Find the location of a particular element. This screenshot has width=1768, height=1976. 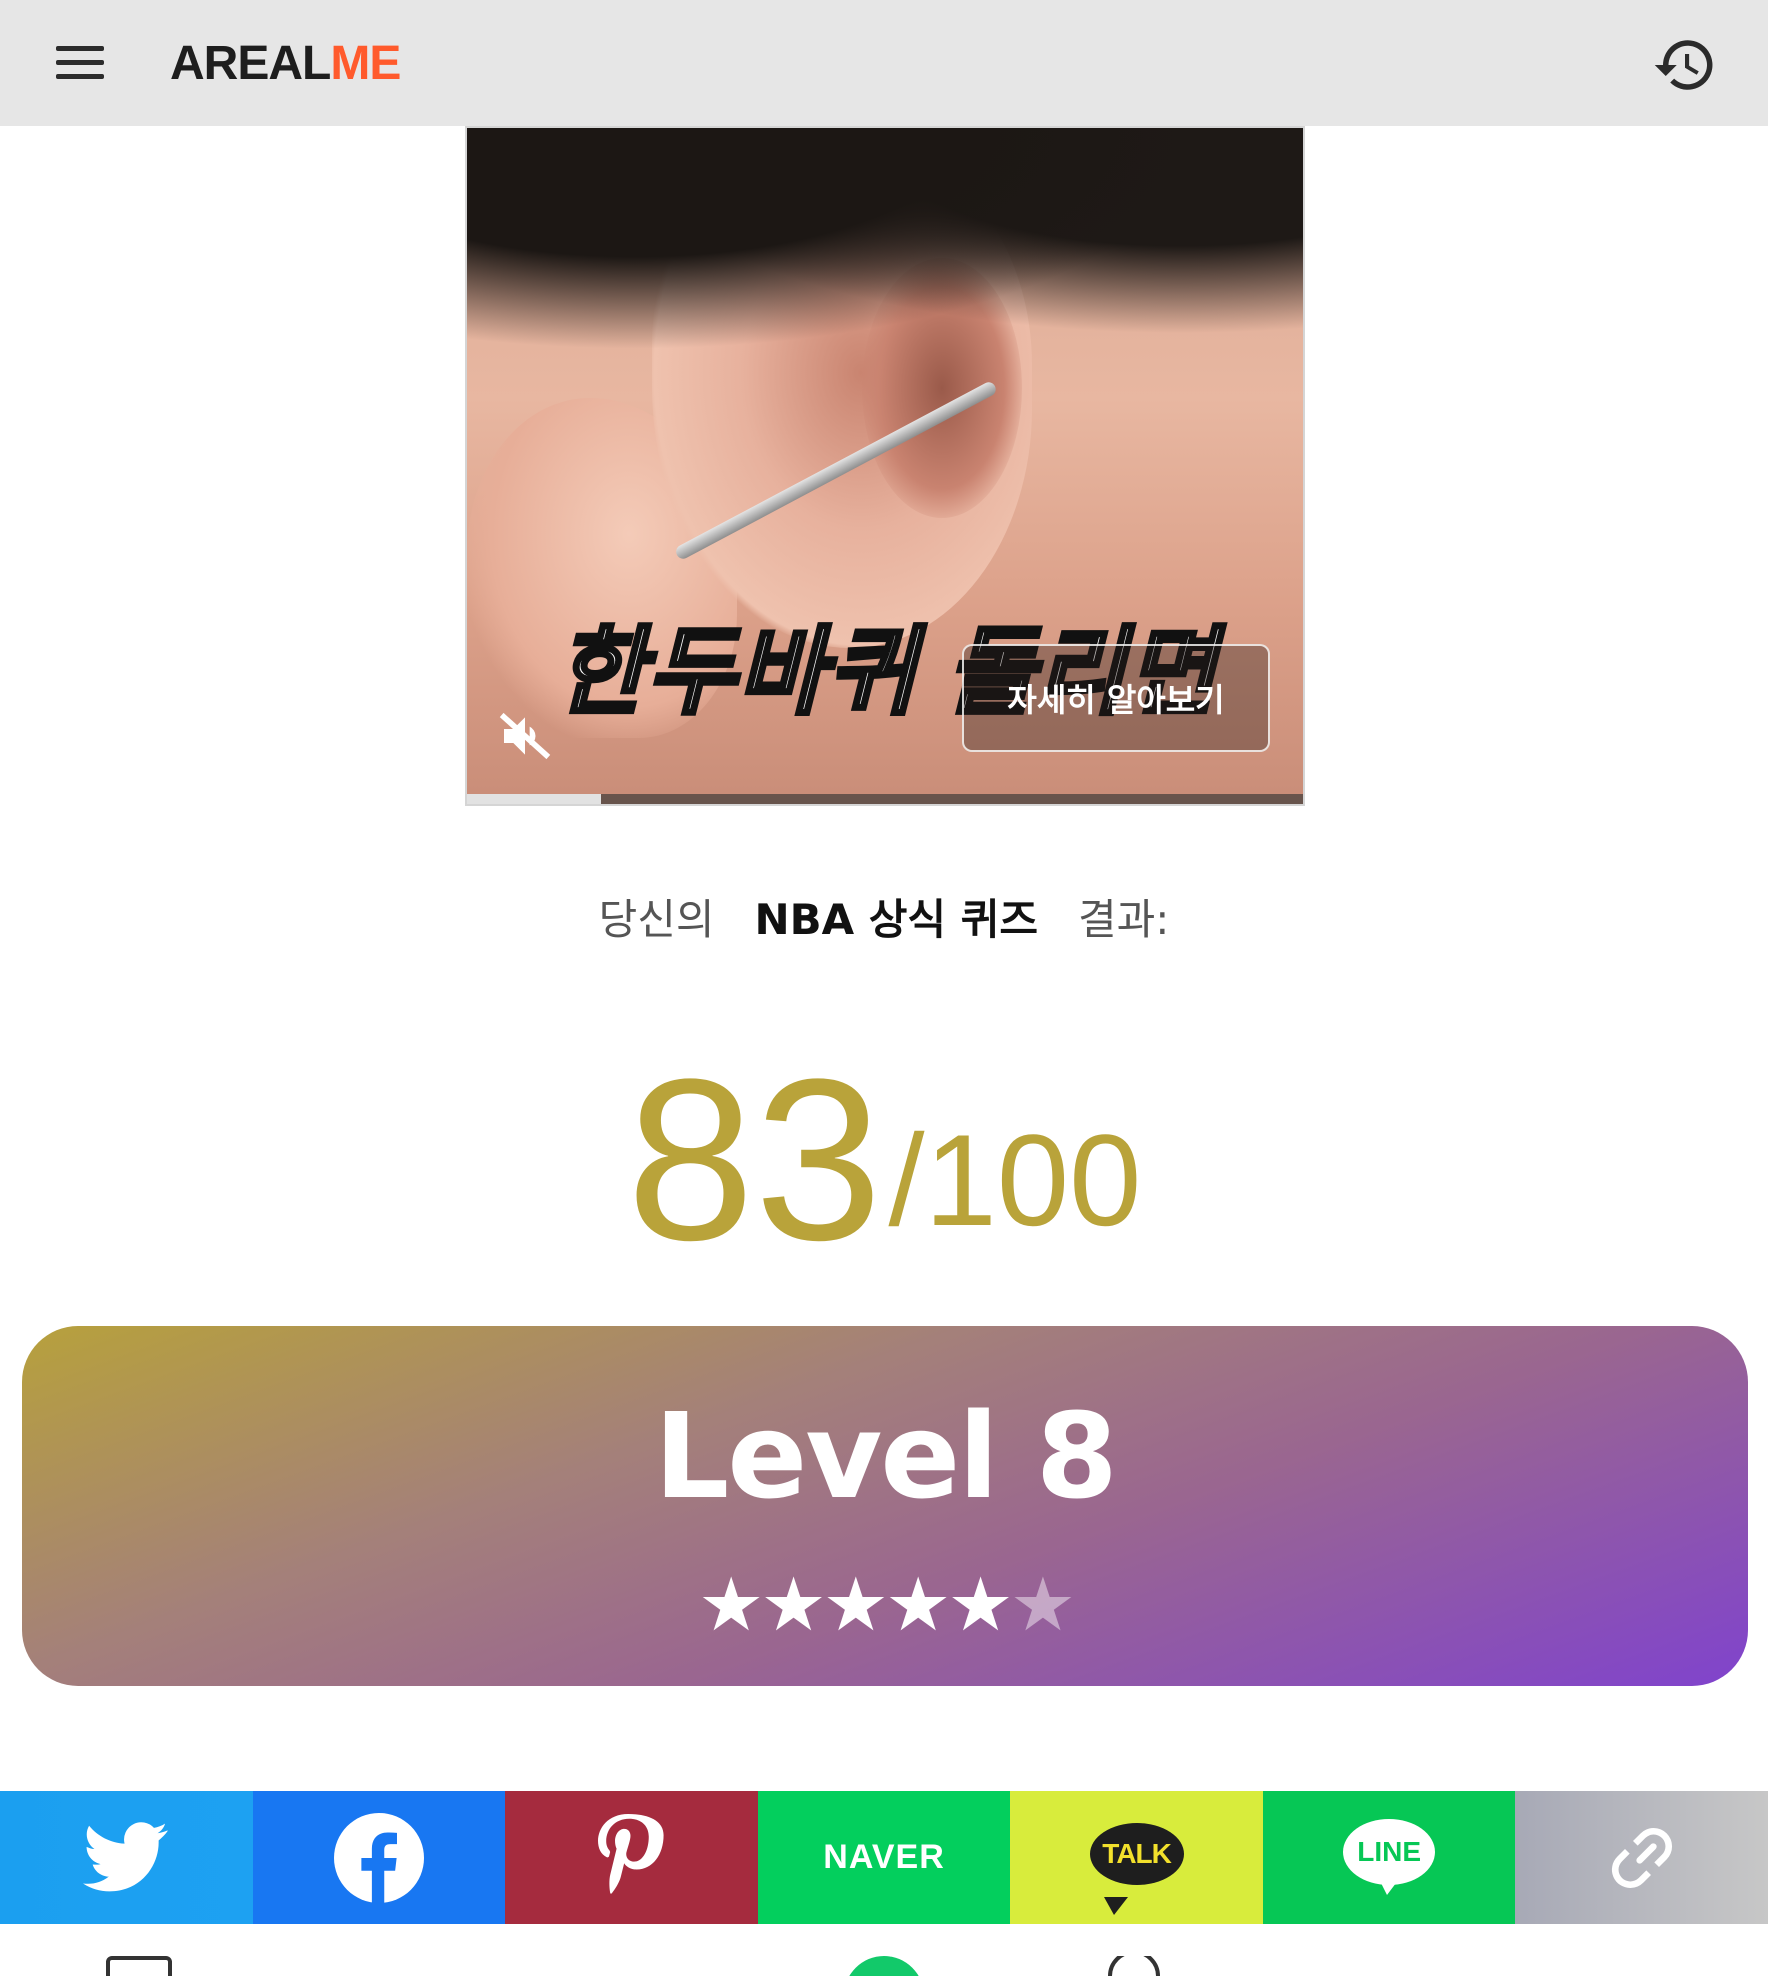

pinterest-icon is located at coordinates (631, 1853).